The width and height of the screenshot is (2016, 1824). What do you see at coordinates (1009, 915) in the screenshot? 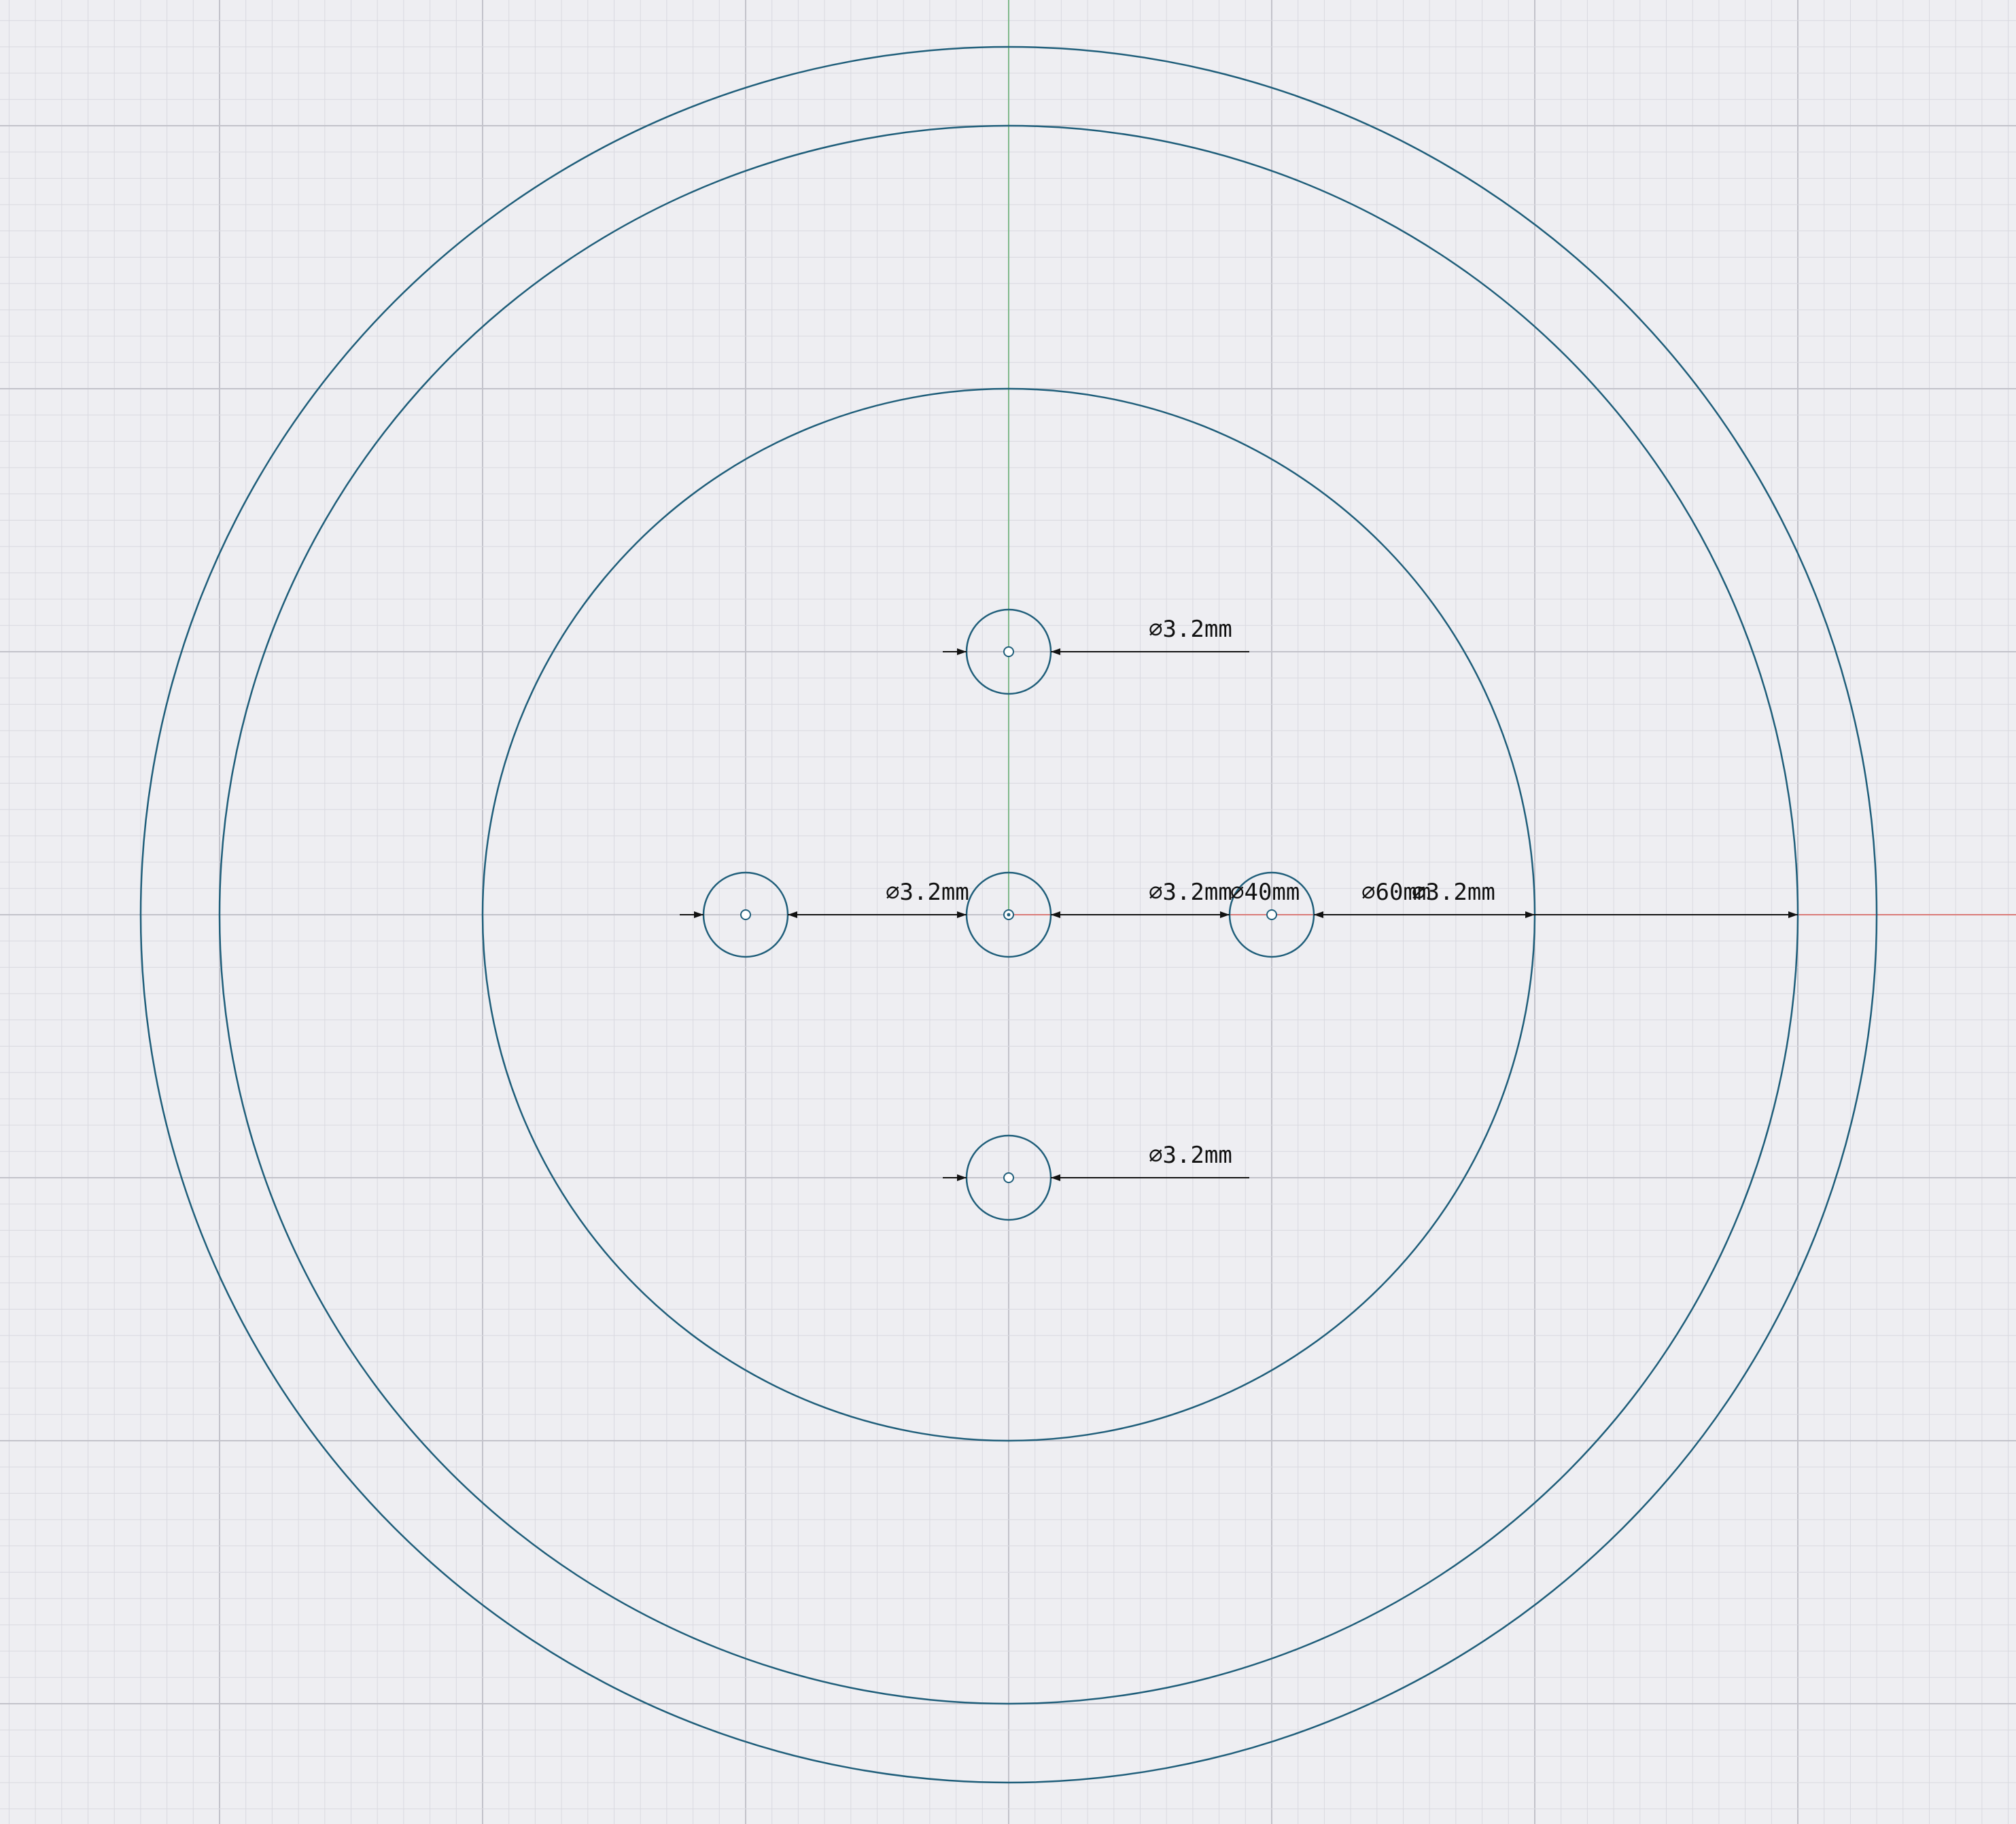
I see `origin-dot` at bounding box center [1009, 915].